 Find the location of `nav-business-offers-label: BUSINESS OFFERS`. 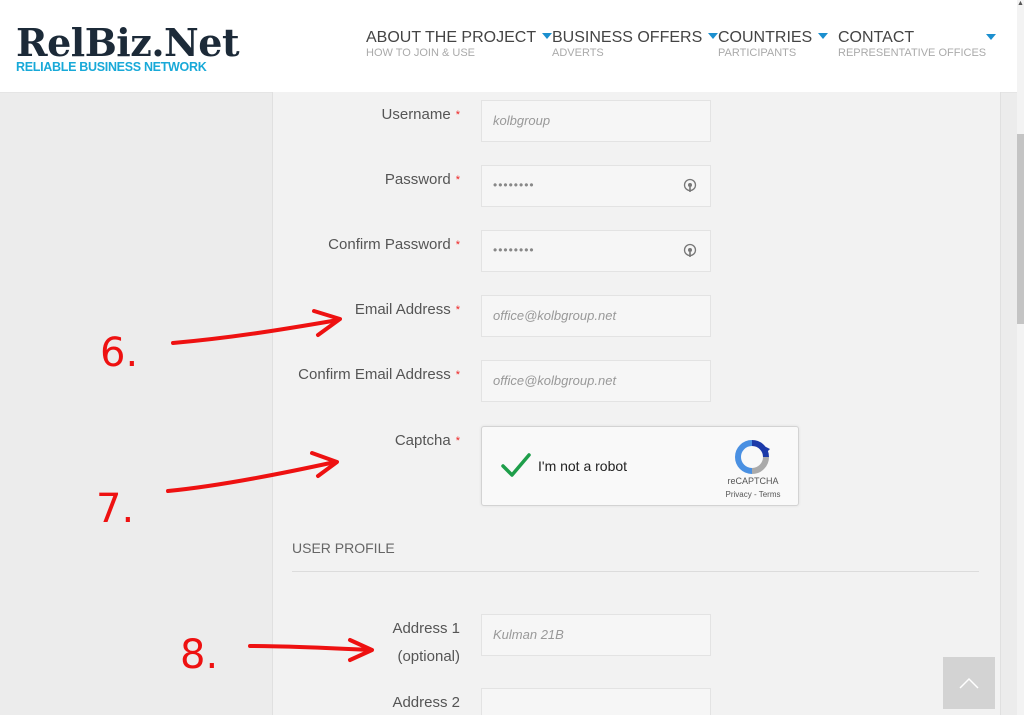

nav-business-offers-label: BUSINESS OFFERS is located at coordinates (627, 37).